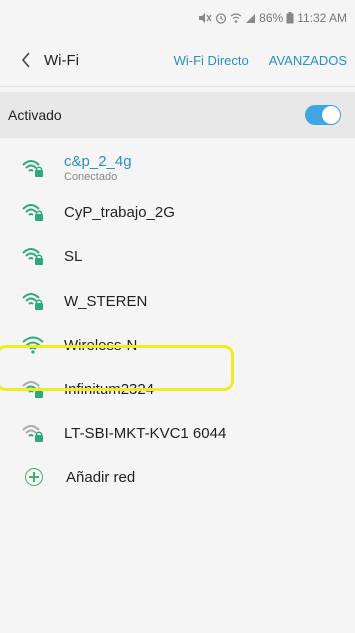 The height and width of the screenshot is (633, 355). I want to click on plus-circle-icon, so click(34, 477).